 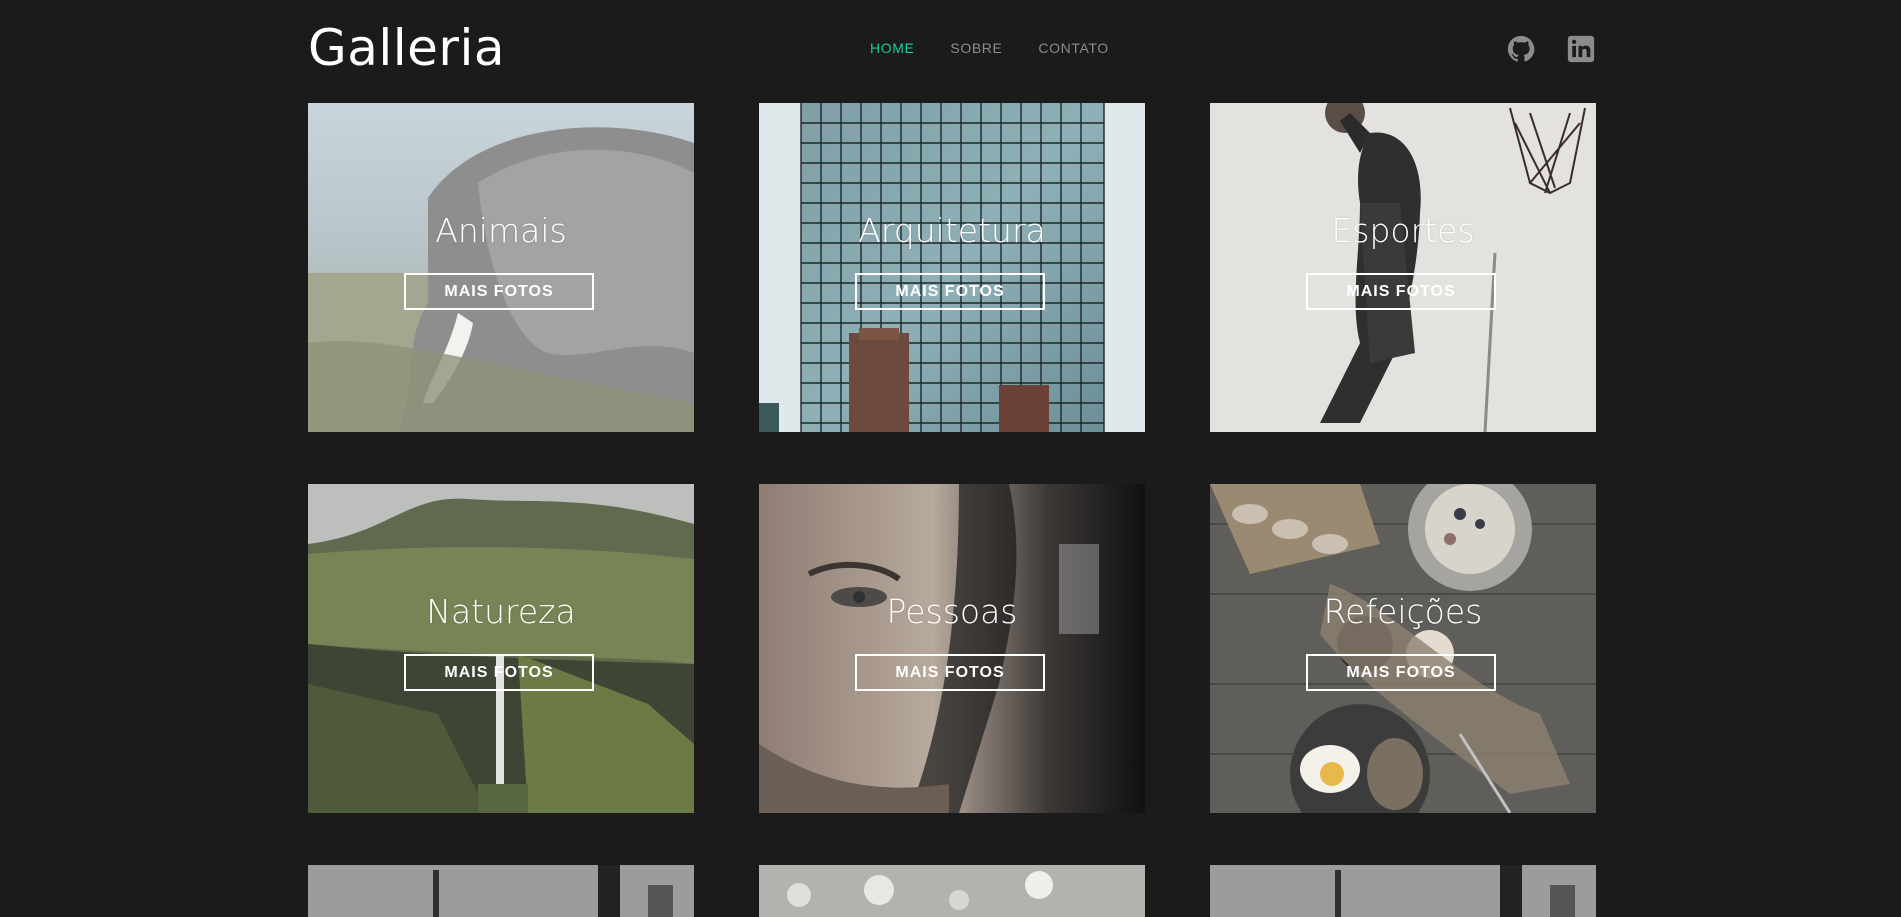 I want to click on glass-building-photo, so click(x=952, y=267).